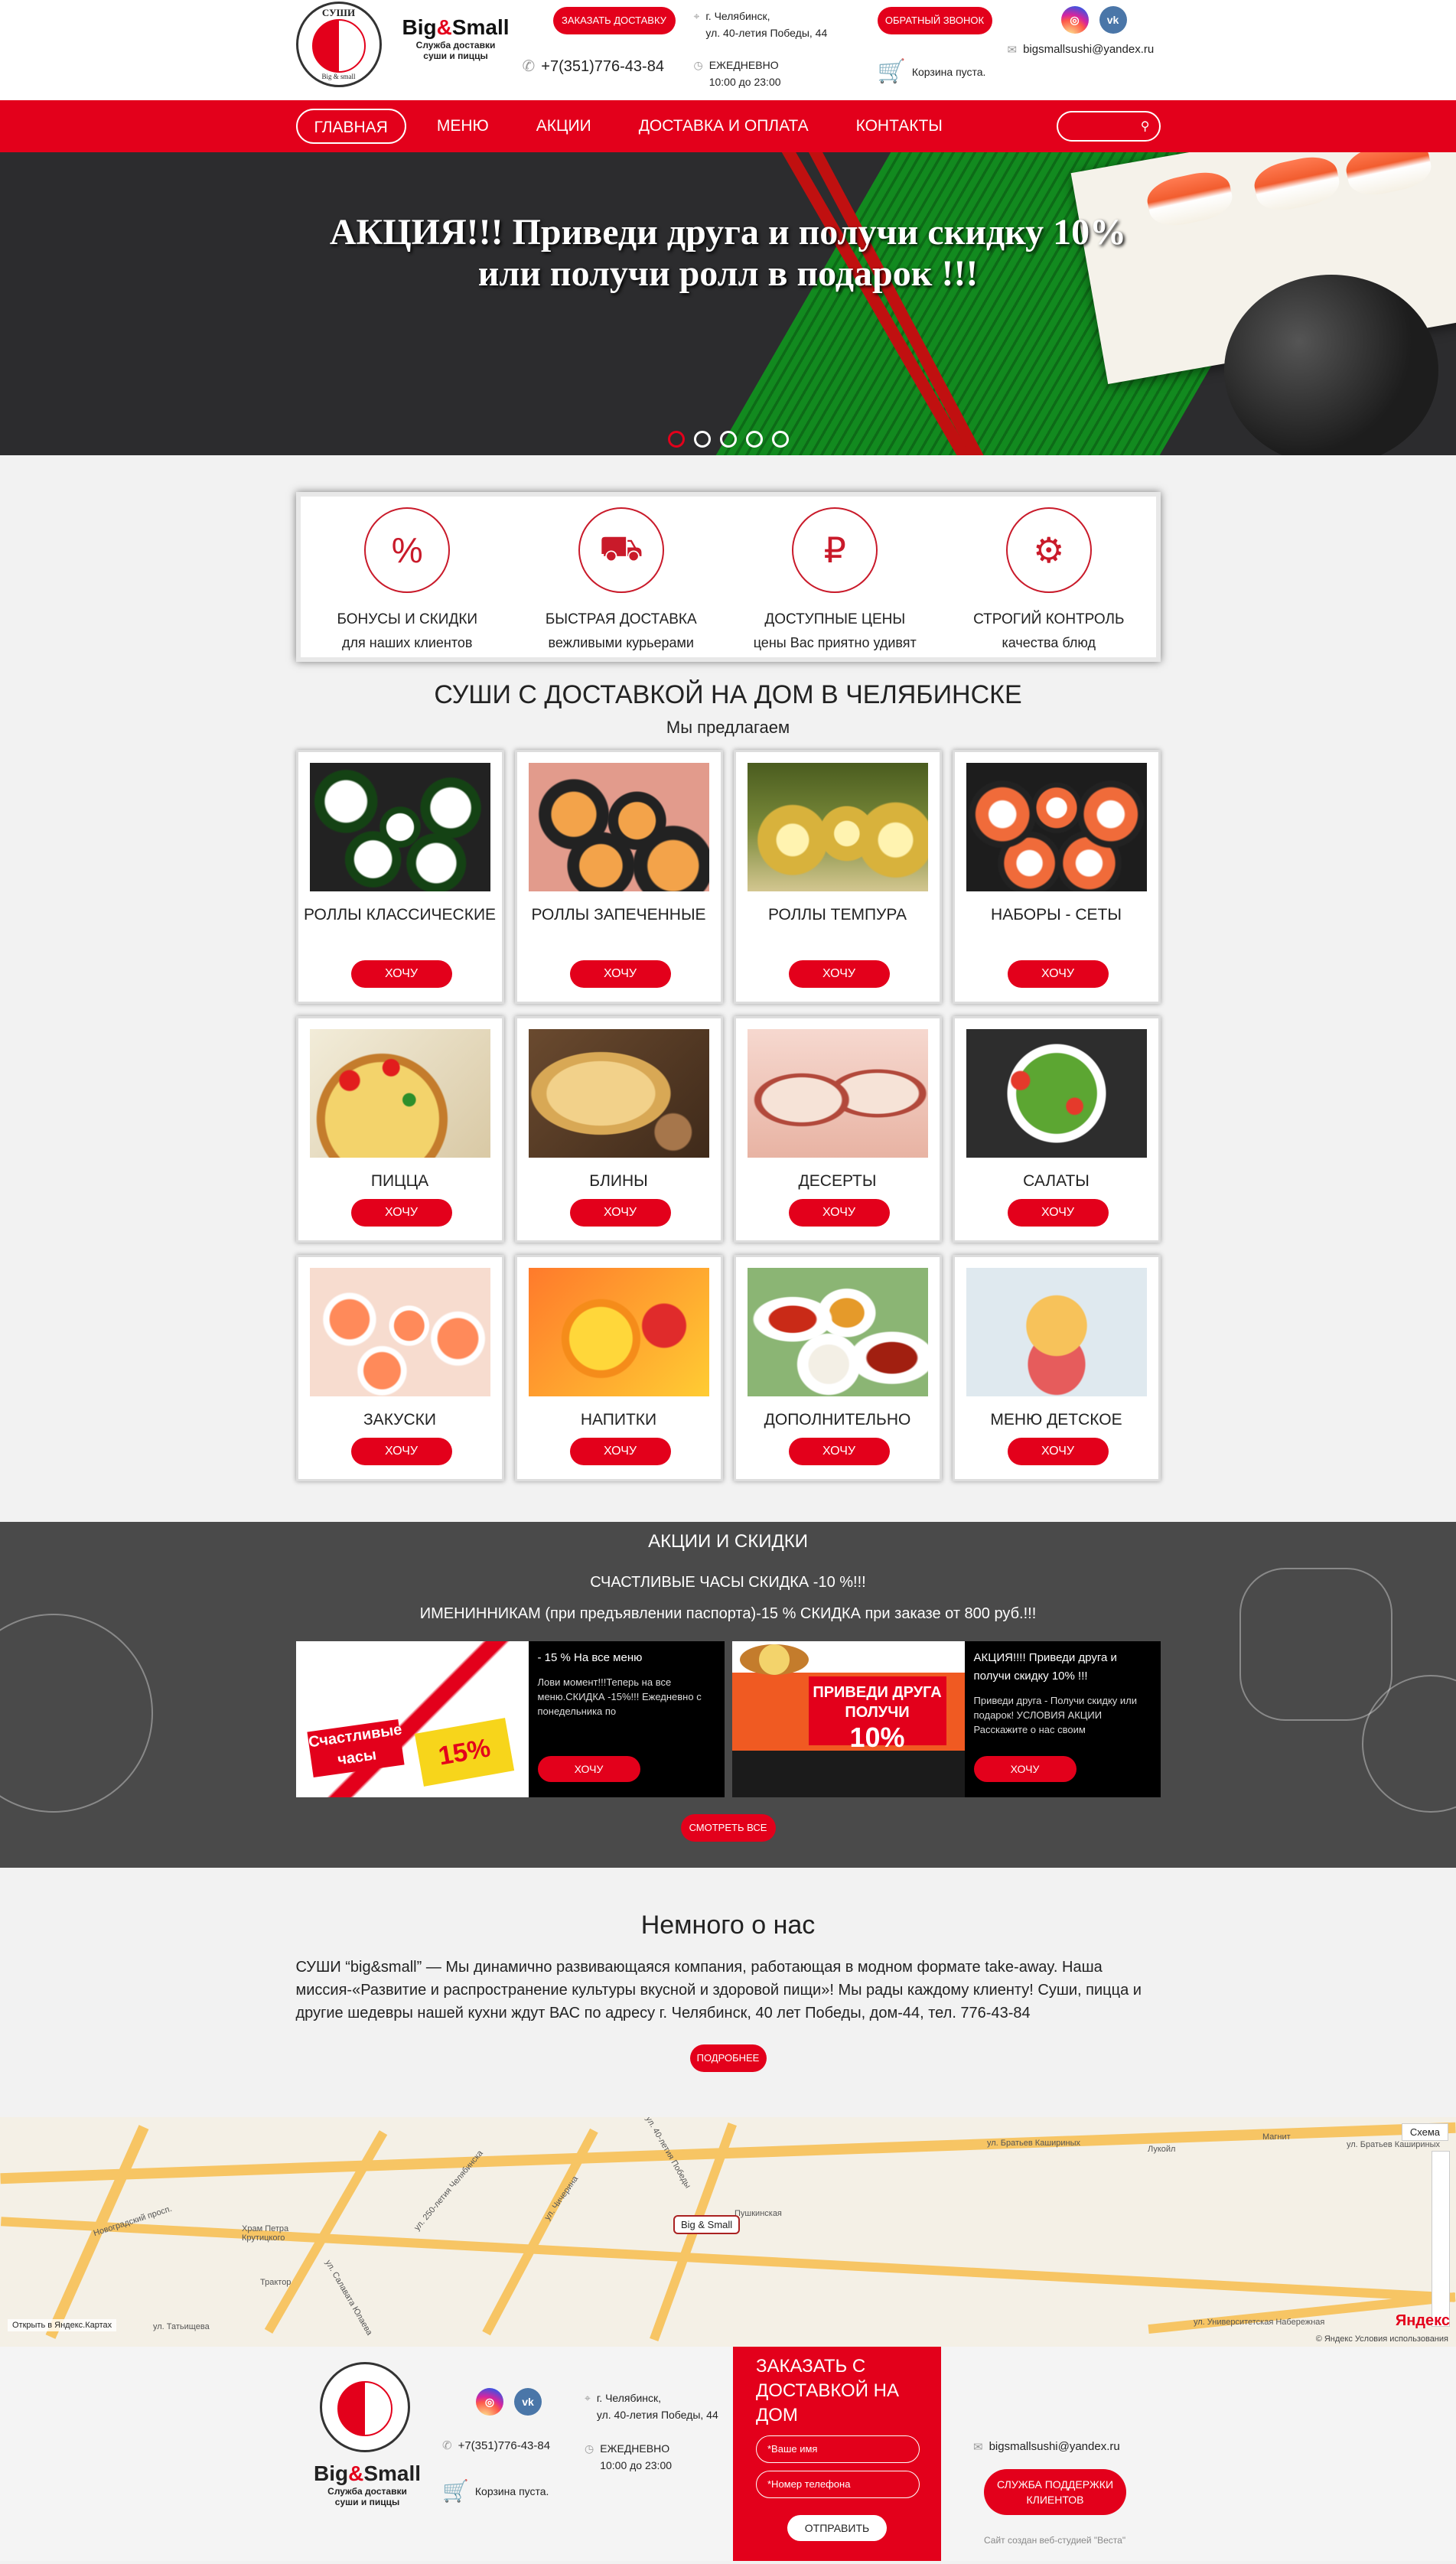 The image size is (1456, 2564). Describe the element at coordinates (590, 1658) in the screenshot. I see `promo-card-title: - 15 % На все меню` at that location.